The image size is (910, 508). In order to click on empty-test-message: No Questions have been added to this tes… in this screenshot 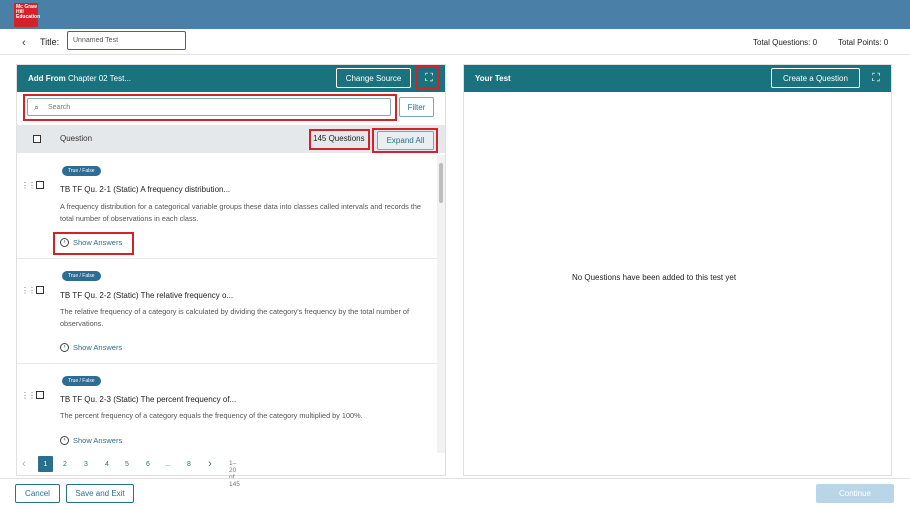, I will do `click(654, 277)`.